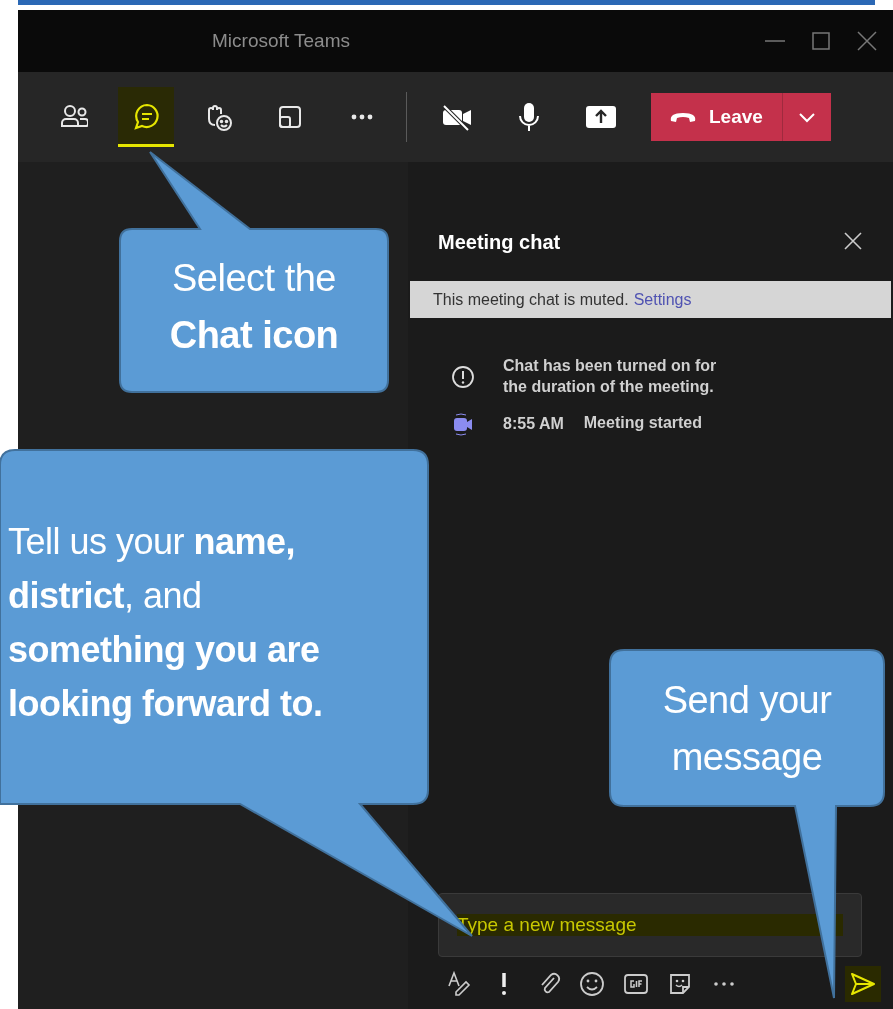  I want to click on chevron-down-icon, so click(807, 117).